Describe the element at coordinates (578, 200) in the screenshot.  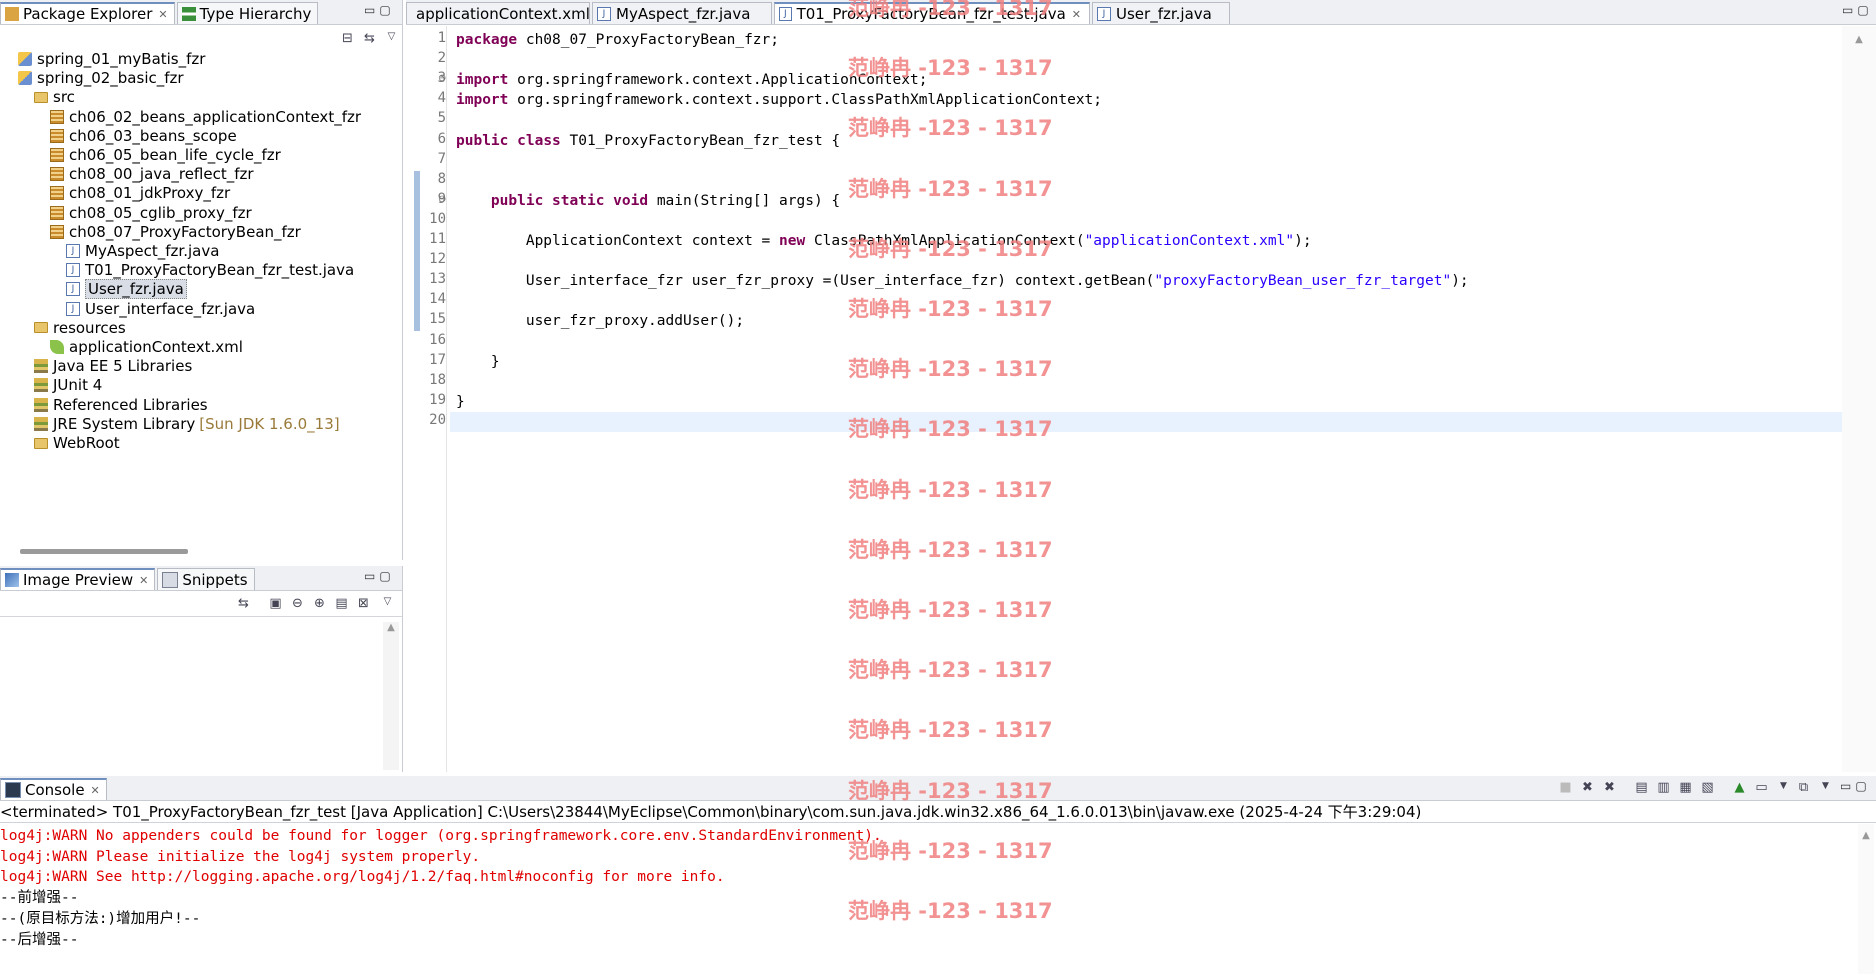
I see `keyword-token: static` at that location.